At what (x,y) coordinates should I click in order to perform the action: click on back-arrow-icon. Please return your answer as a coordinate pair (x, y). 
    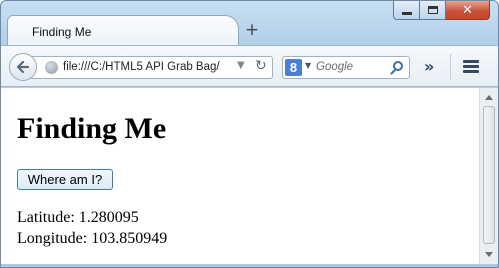
    Looking at the image, I should click on (23, 67).